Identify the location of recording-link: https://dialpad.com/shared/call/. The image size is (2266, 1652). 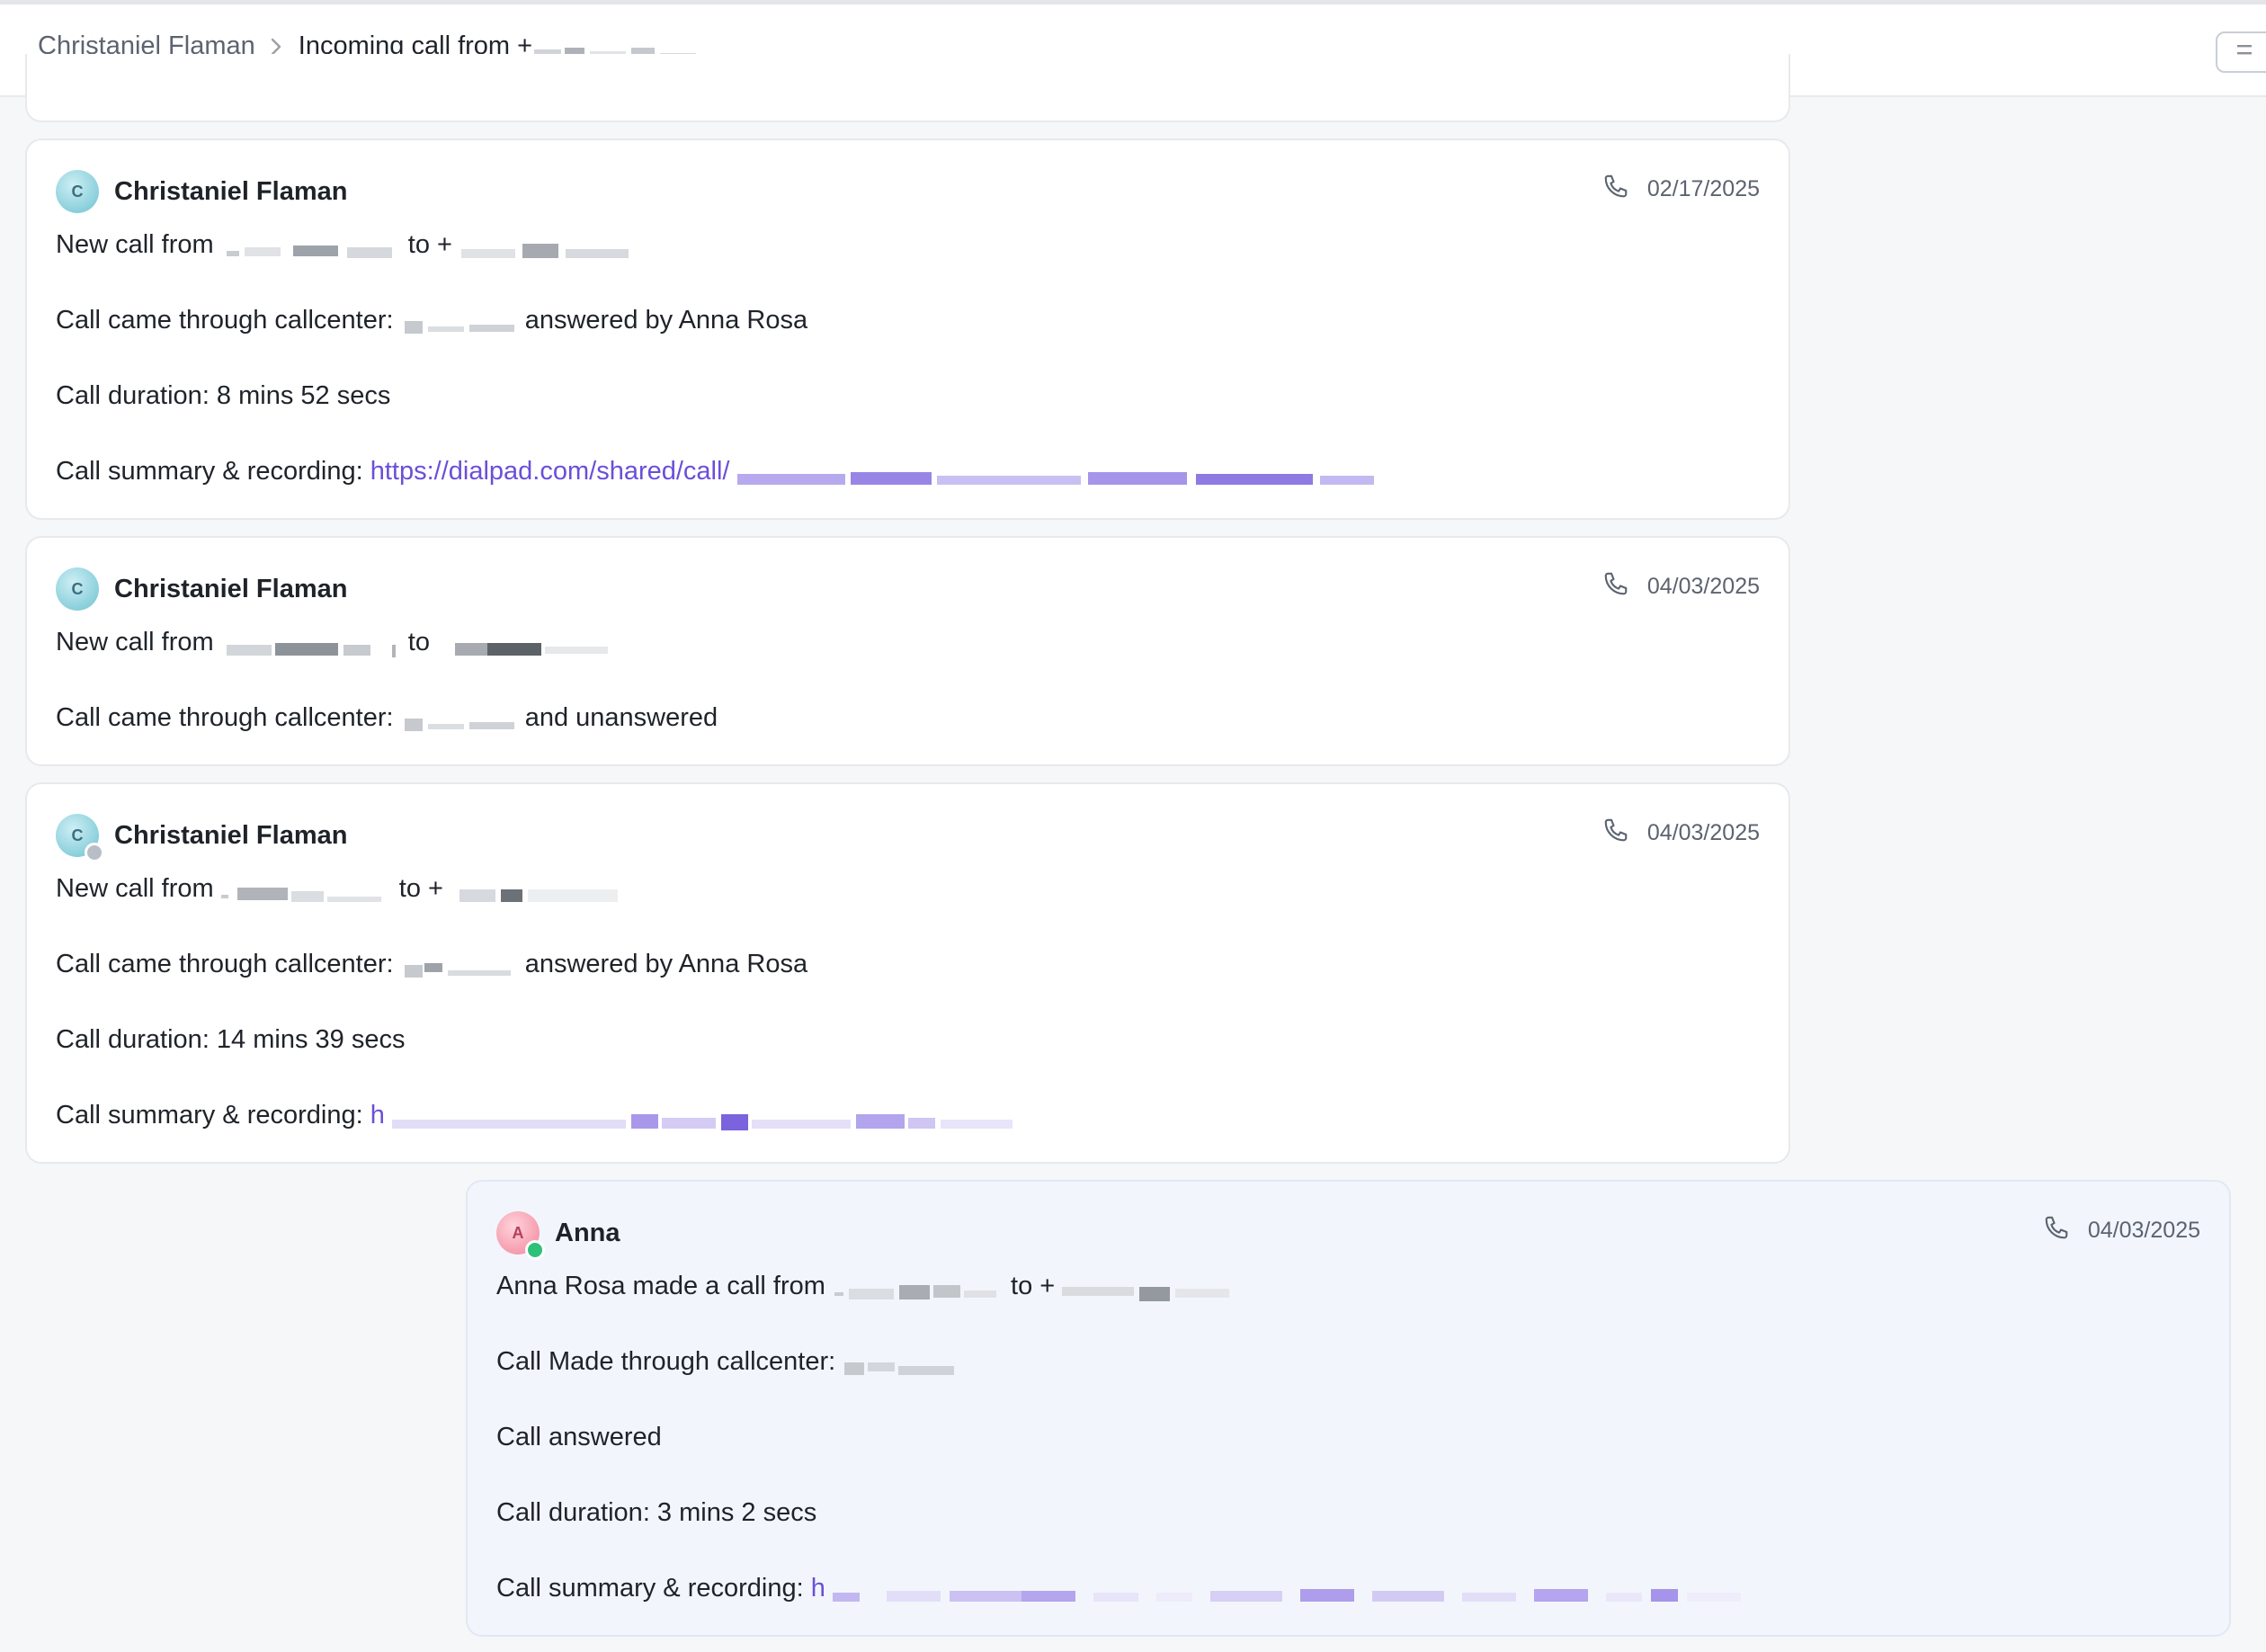
(550, 471).